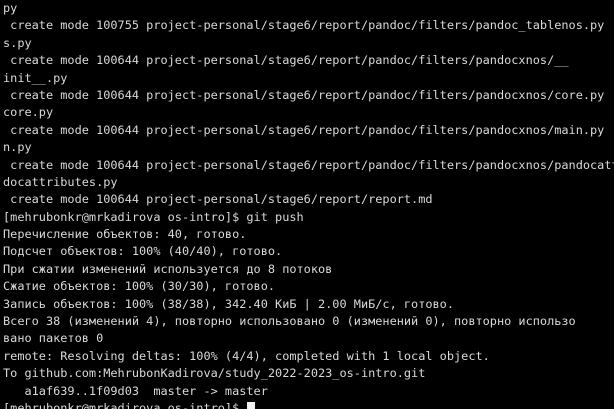  Describe the element at coordinates (17, 147) in the screenshot. I see `terminal-line: n.py` at that location.